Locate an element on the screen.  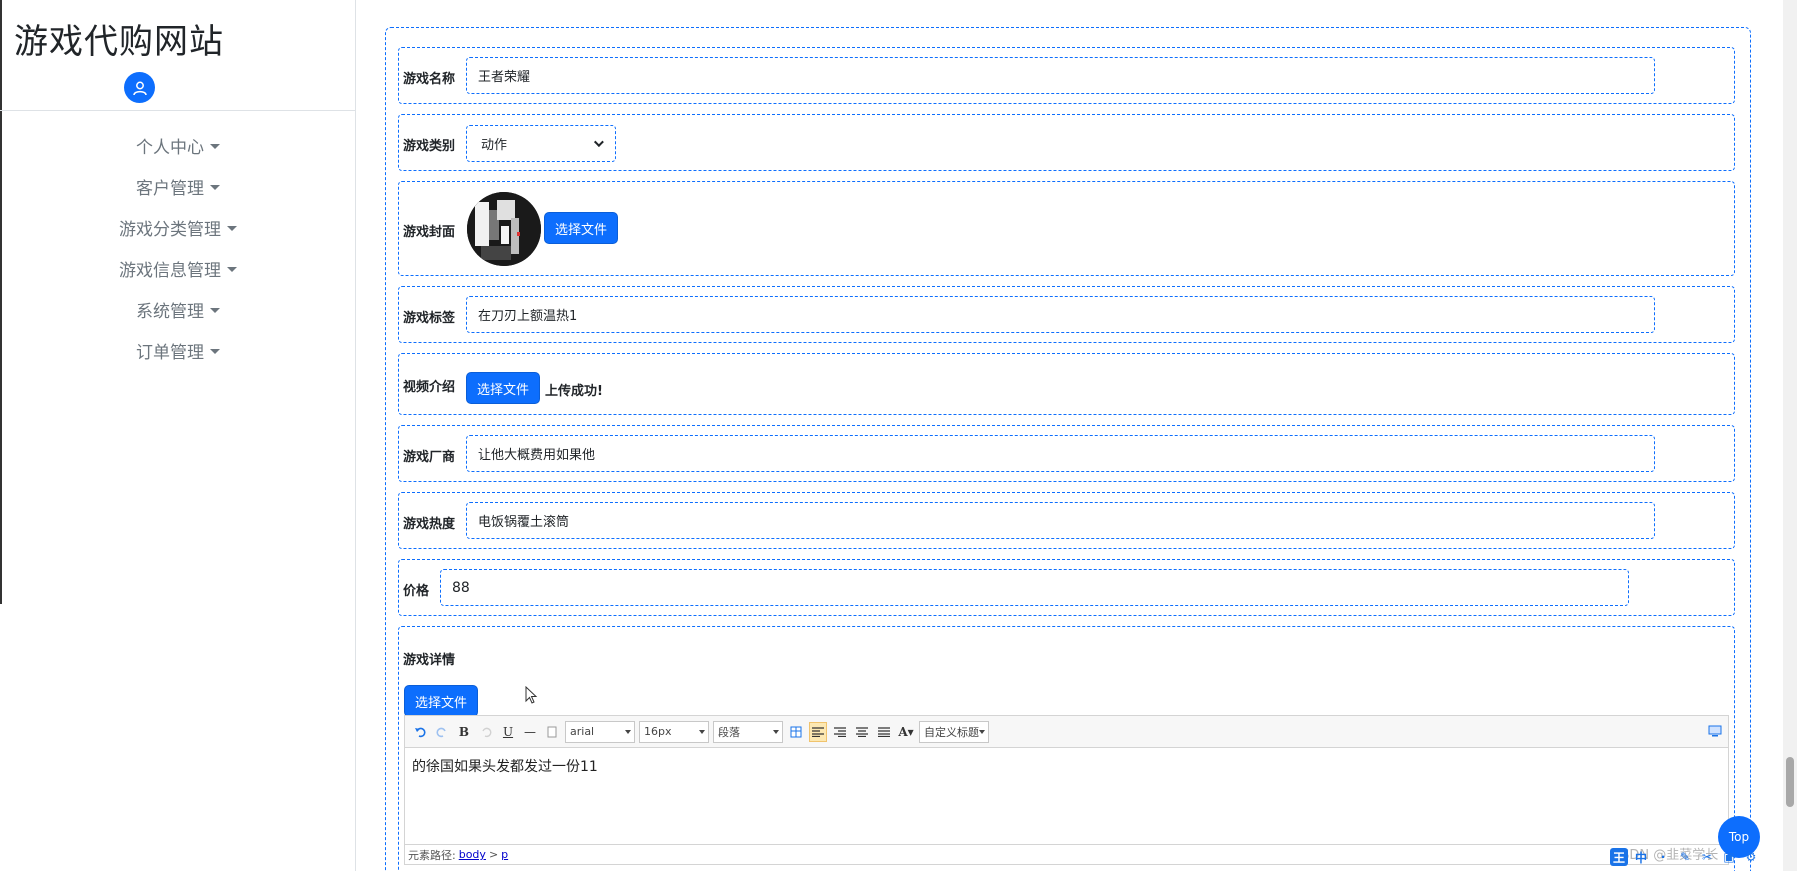
custom-title-select: 自定义标题 is located at coordinates (954, 731).